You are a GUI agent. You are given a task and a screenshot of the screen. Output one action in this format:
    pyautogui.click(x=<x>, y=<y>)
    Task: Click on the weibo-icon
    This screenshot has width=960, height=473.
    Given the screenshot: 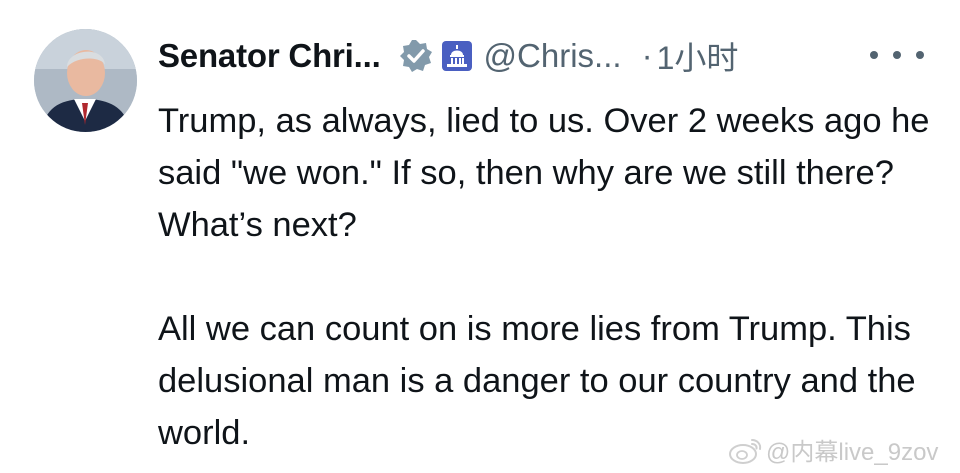 What is the action you would take?
    pyautogui.click(x=745, y=451)
    